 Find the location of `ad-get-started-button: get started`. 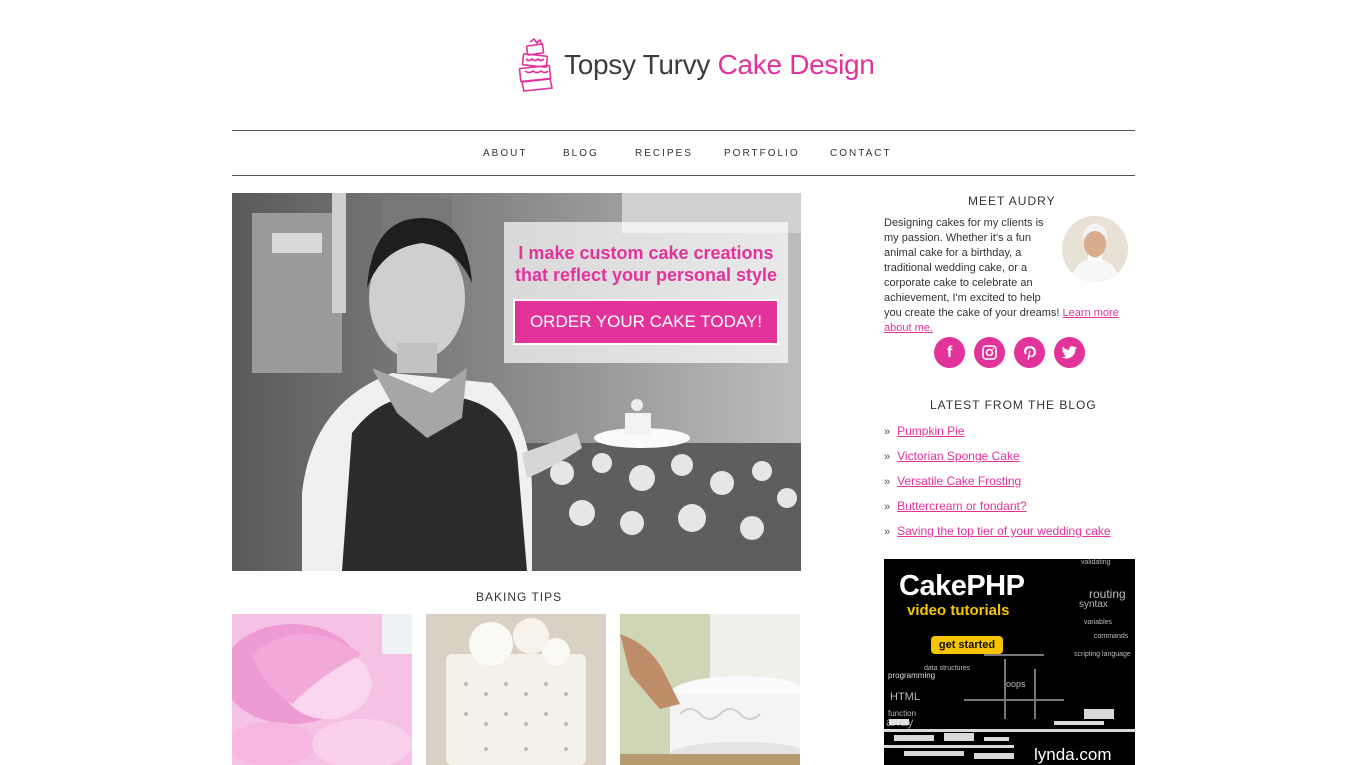

ad-get-started-button: get started is located at coordinates (967, 645).